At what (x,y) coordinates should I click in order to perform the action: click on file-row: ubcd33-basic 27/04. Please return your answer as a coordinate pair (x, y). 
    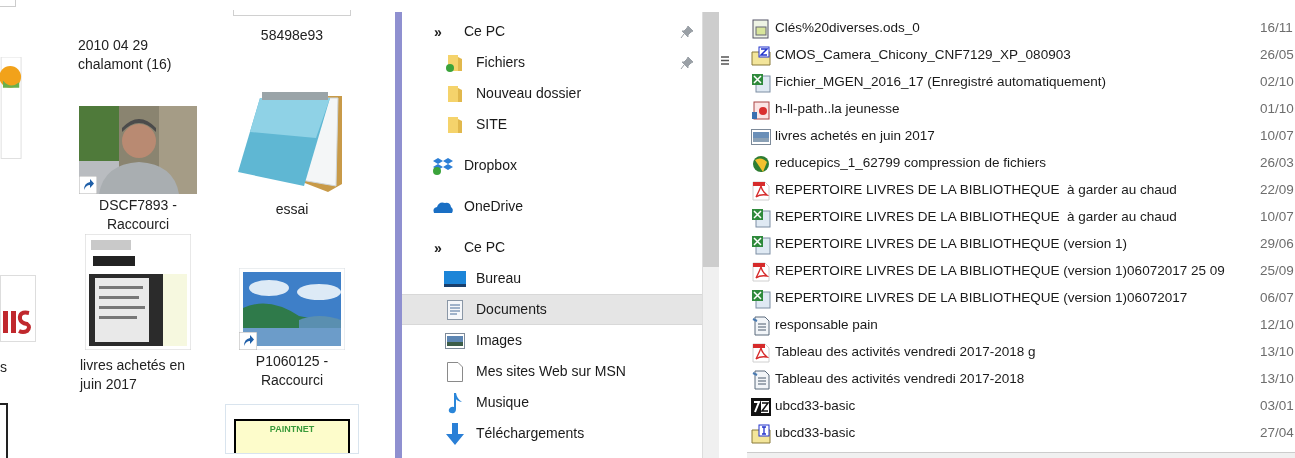
    Looking at the image, I should click on (1021, 433).